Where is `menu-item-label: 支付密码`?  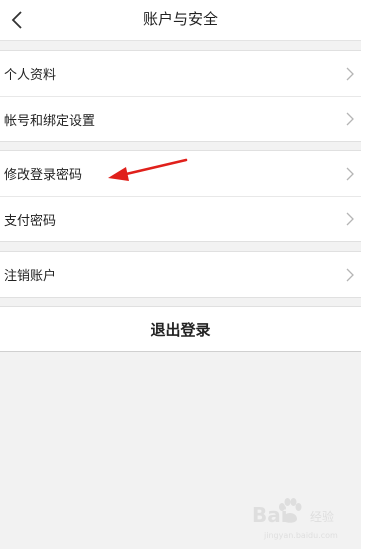 menu-item-label: 支付密码 is located at coordinates (30, 221).